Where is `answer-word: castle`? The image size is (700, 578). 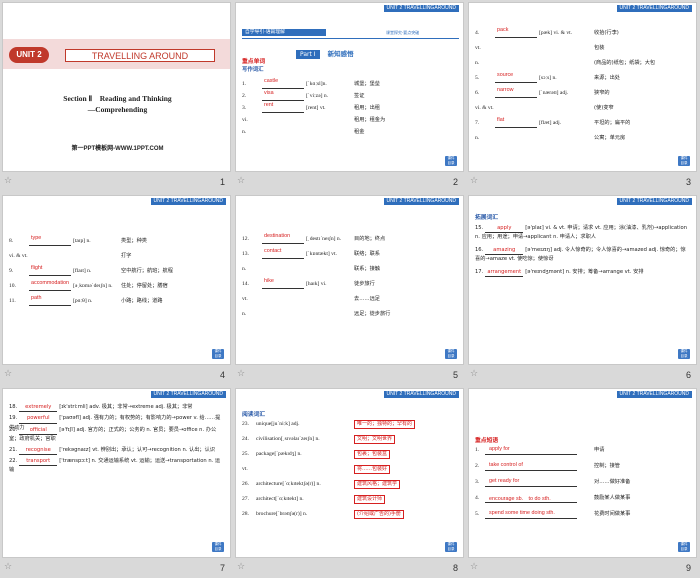
answer-word: castle is located at coordinates (271, 81).